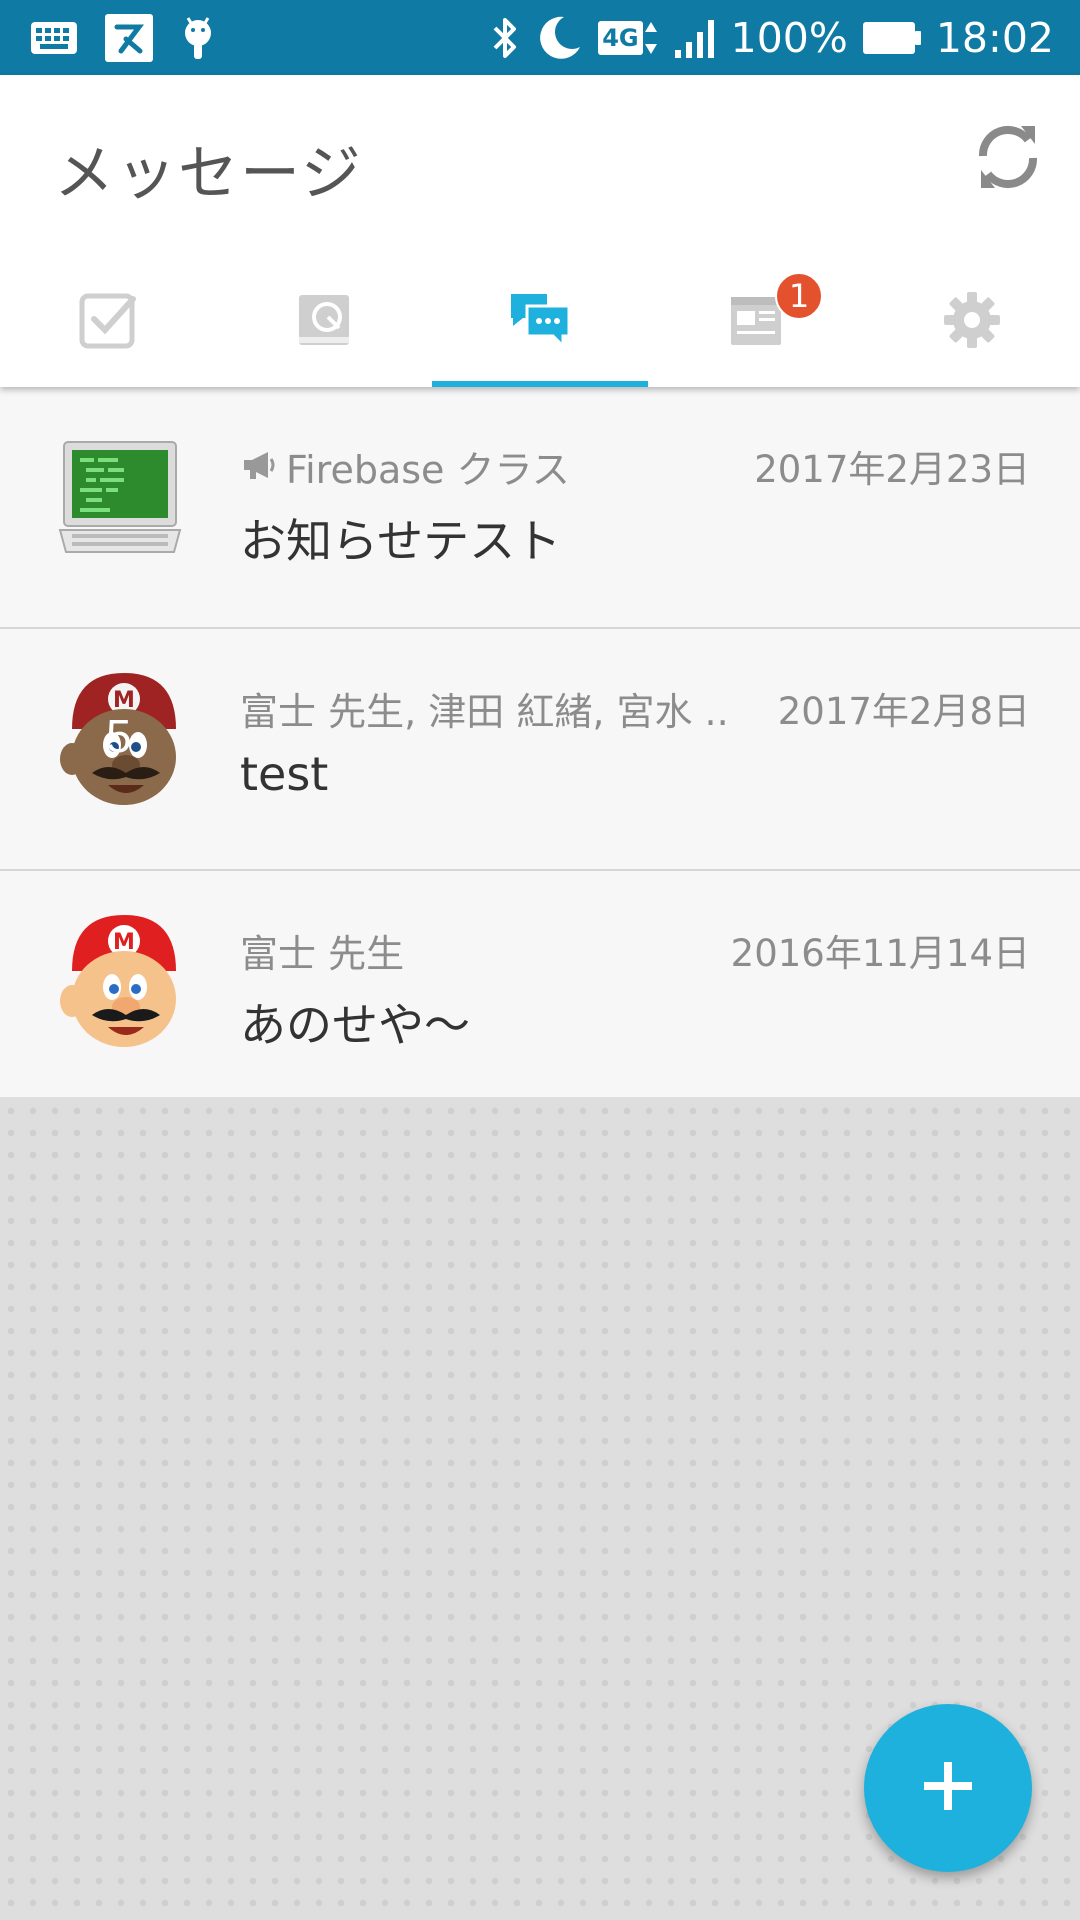 The height and width of the screenshot is (1920, 1080). Describe the element at coordinates (258, 467) in the screenshot. I see `megaphone-icon` at that location.